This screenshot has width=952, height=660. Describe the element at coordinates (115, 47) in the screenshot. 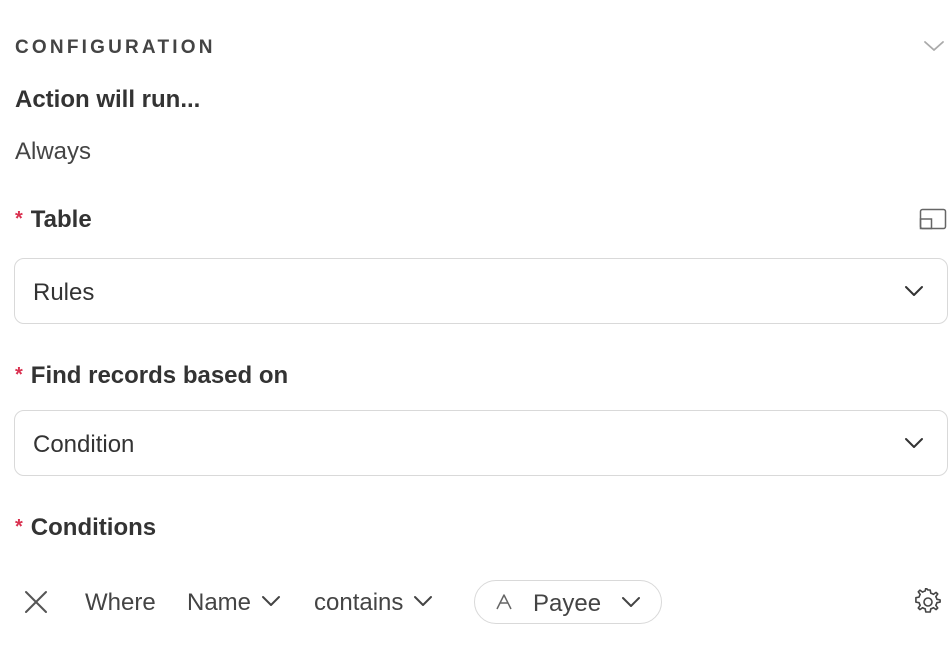

I see `section-title: CONFIGURATION` at that location.